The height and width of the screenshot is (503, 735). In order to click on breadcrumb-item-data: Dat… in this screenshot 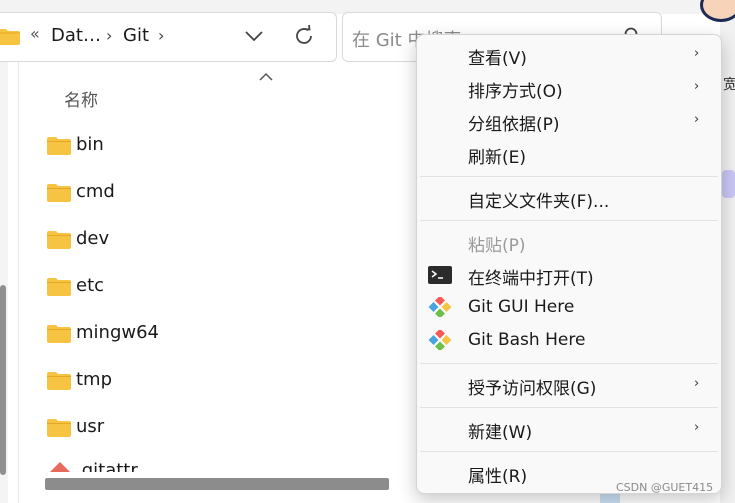, I will do `click(76, 35)`.